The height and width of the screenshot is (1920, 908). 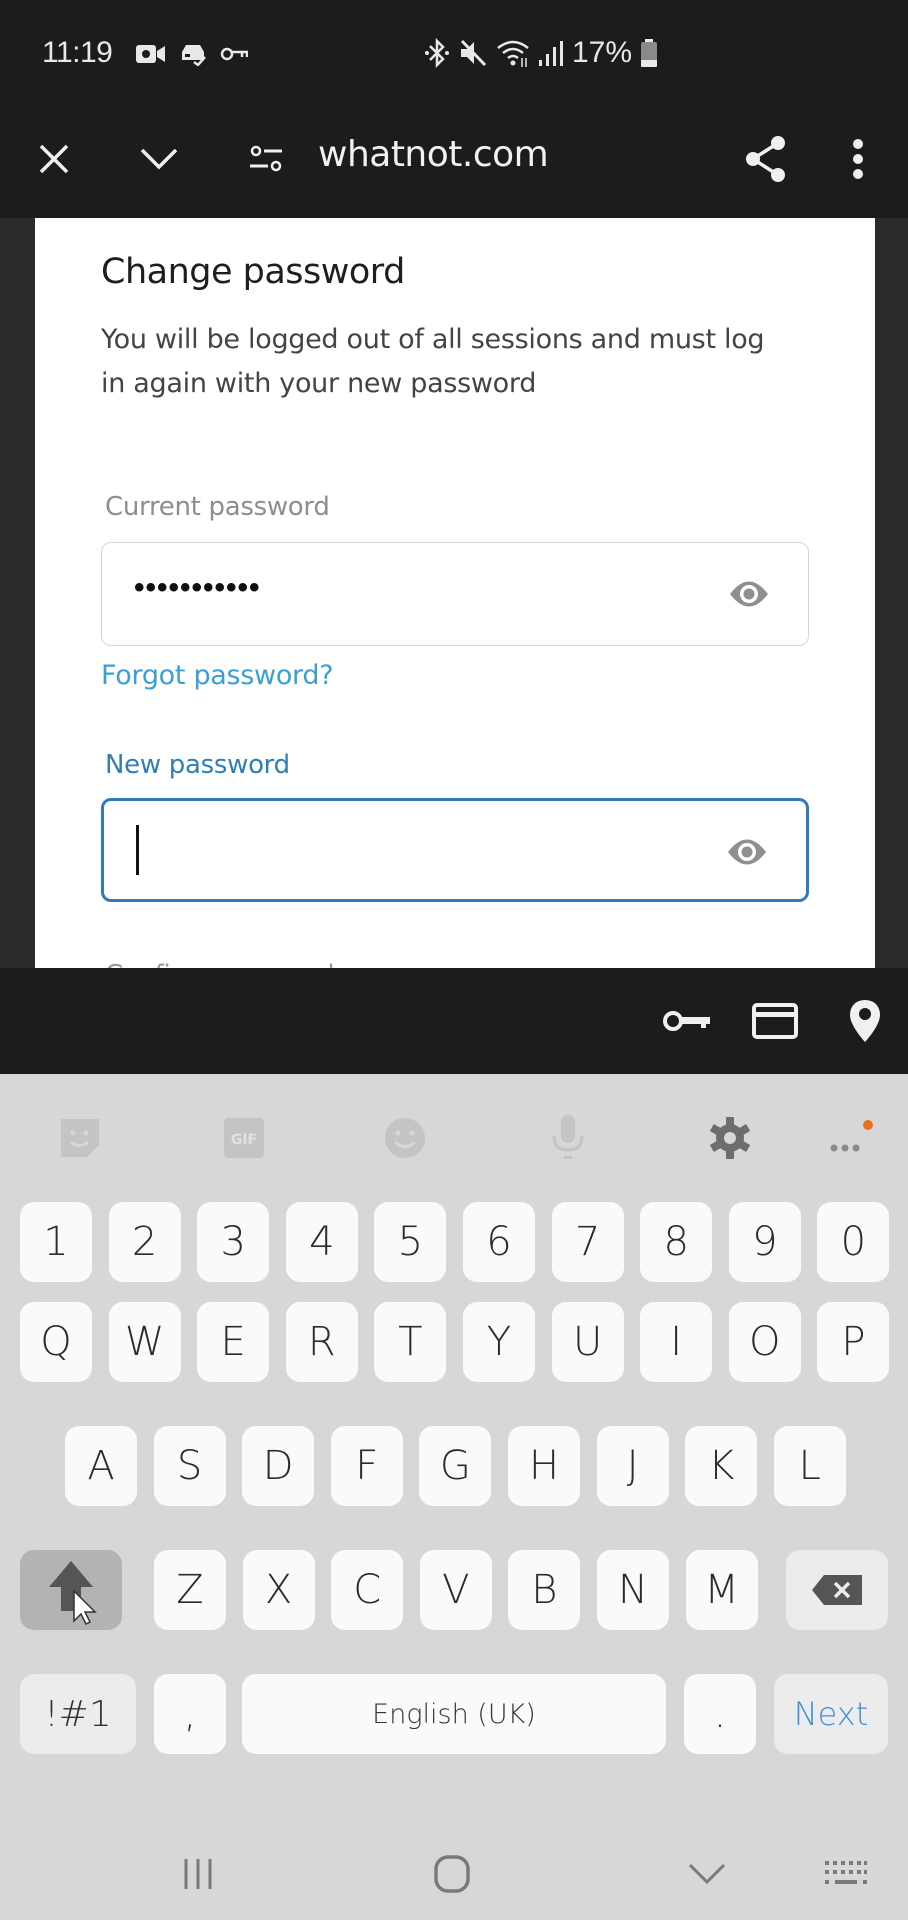 What do you see at coordinates (437, 53) in the screenshot?
I see `bluetooth-icon` at bounding box center [437, 53].